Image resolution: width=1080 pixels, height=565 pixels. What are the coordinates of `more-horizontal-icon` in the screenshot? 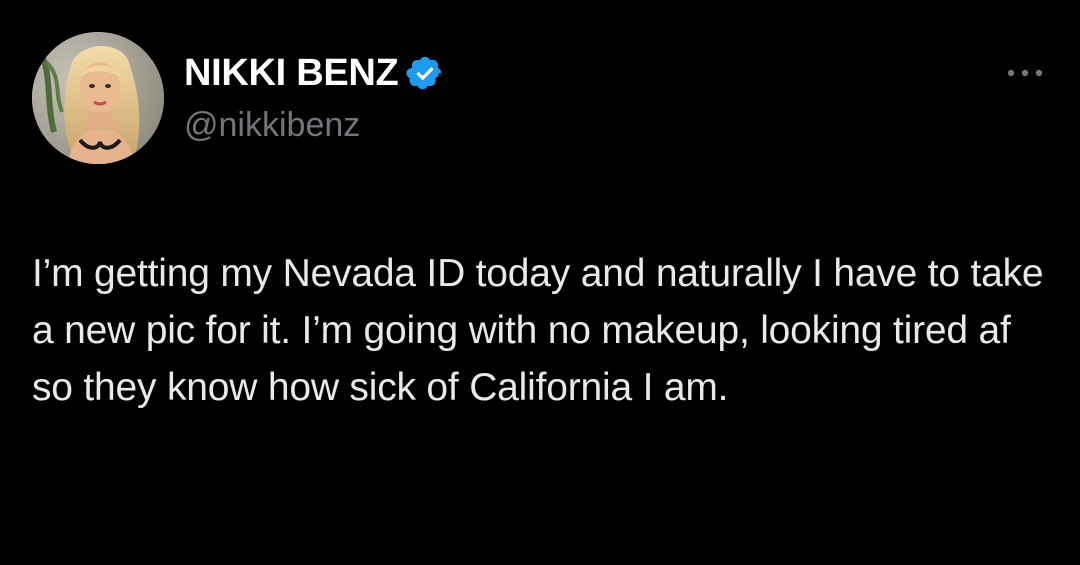 It's located at (1025, 73).